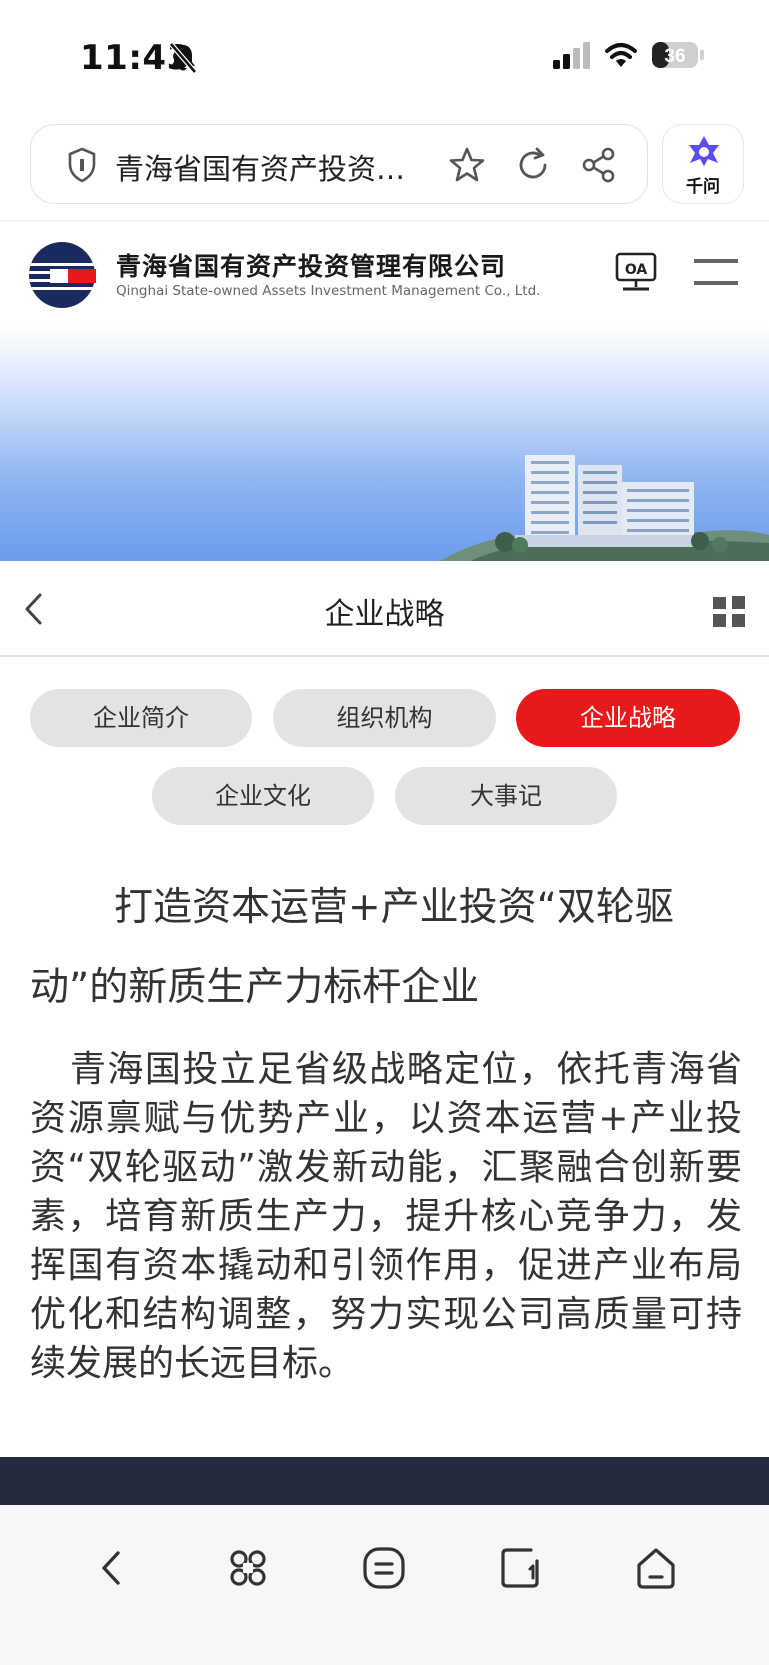  I want to click on back-icon, so click(113, 1568).